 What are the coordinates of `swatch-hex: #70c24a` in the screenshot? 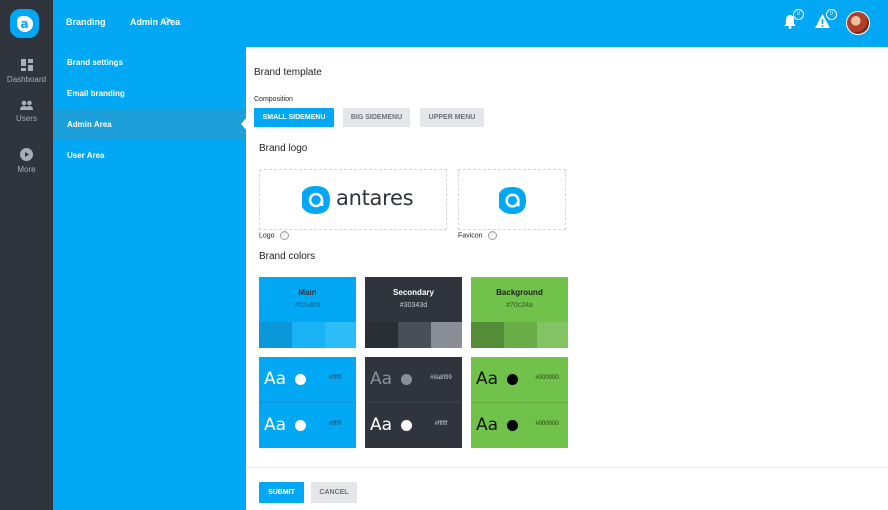 It's located at (519, 305).